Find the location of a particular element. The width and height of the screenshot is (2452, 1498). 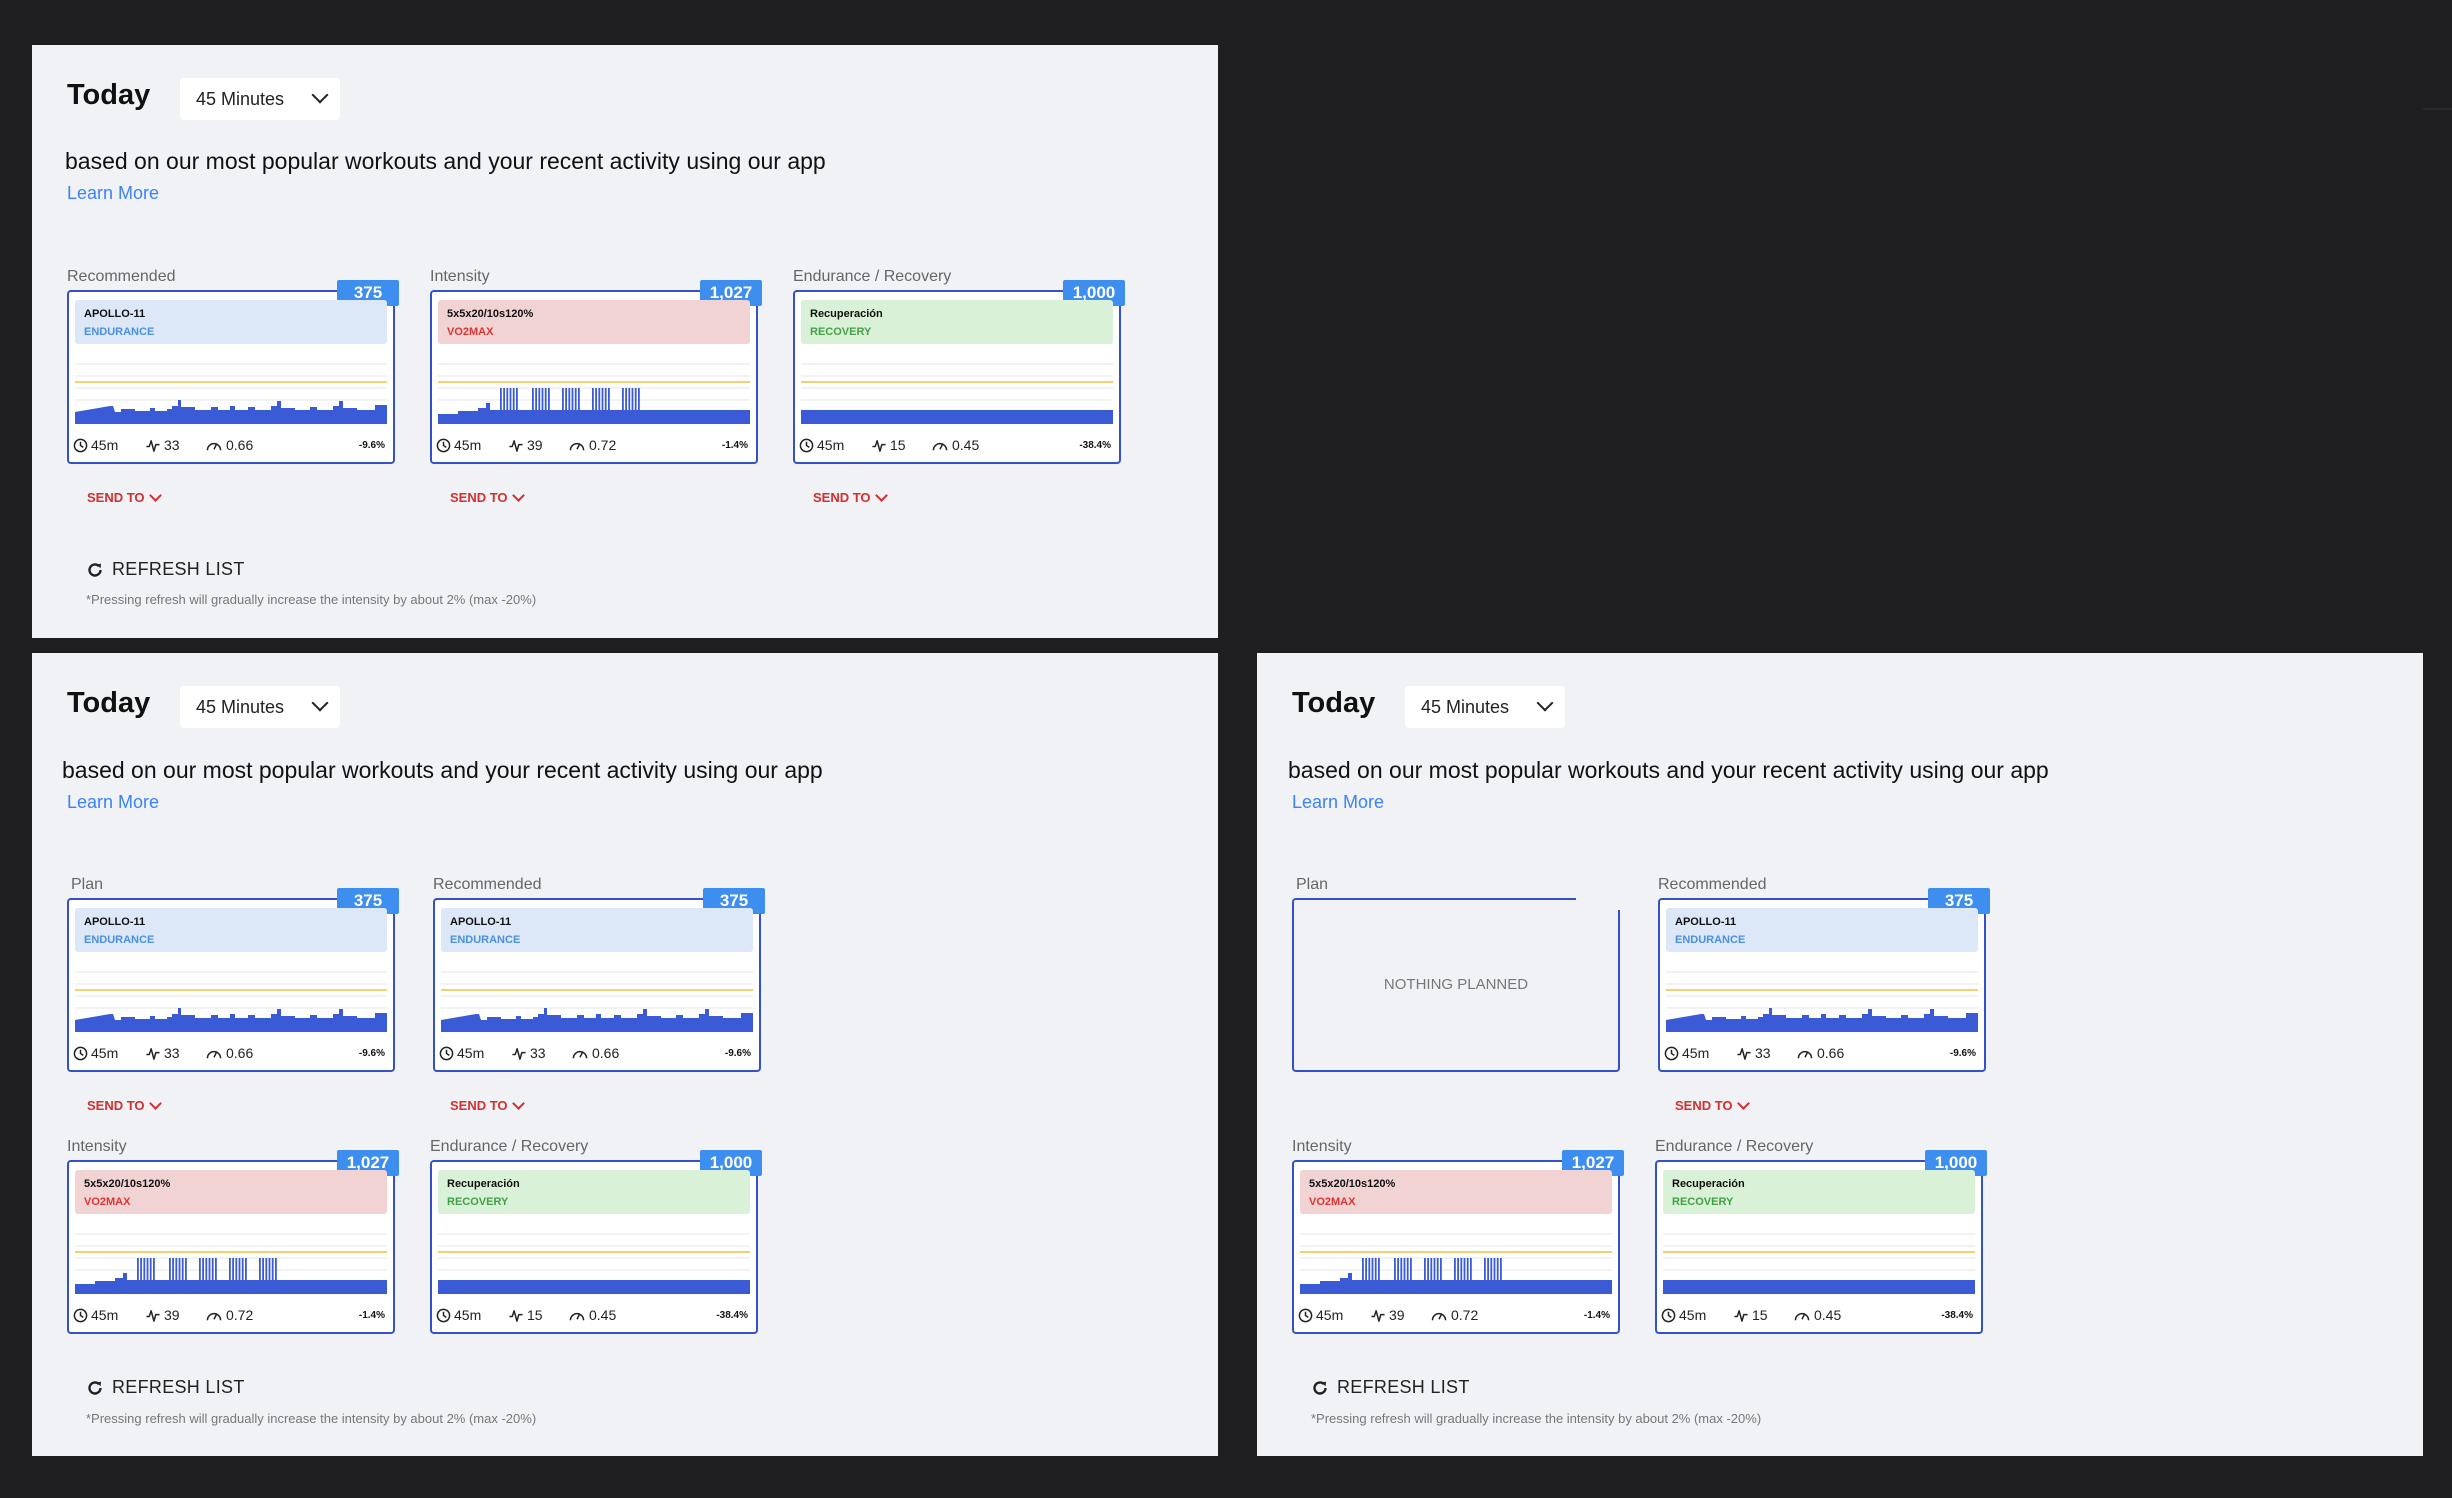

intensity-change: -38.4% is located at coordinates (1095, 445).